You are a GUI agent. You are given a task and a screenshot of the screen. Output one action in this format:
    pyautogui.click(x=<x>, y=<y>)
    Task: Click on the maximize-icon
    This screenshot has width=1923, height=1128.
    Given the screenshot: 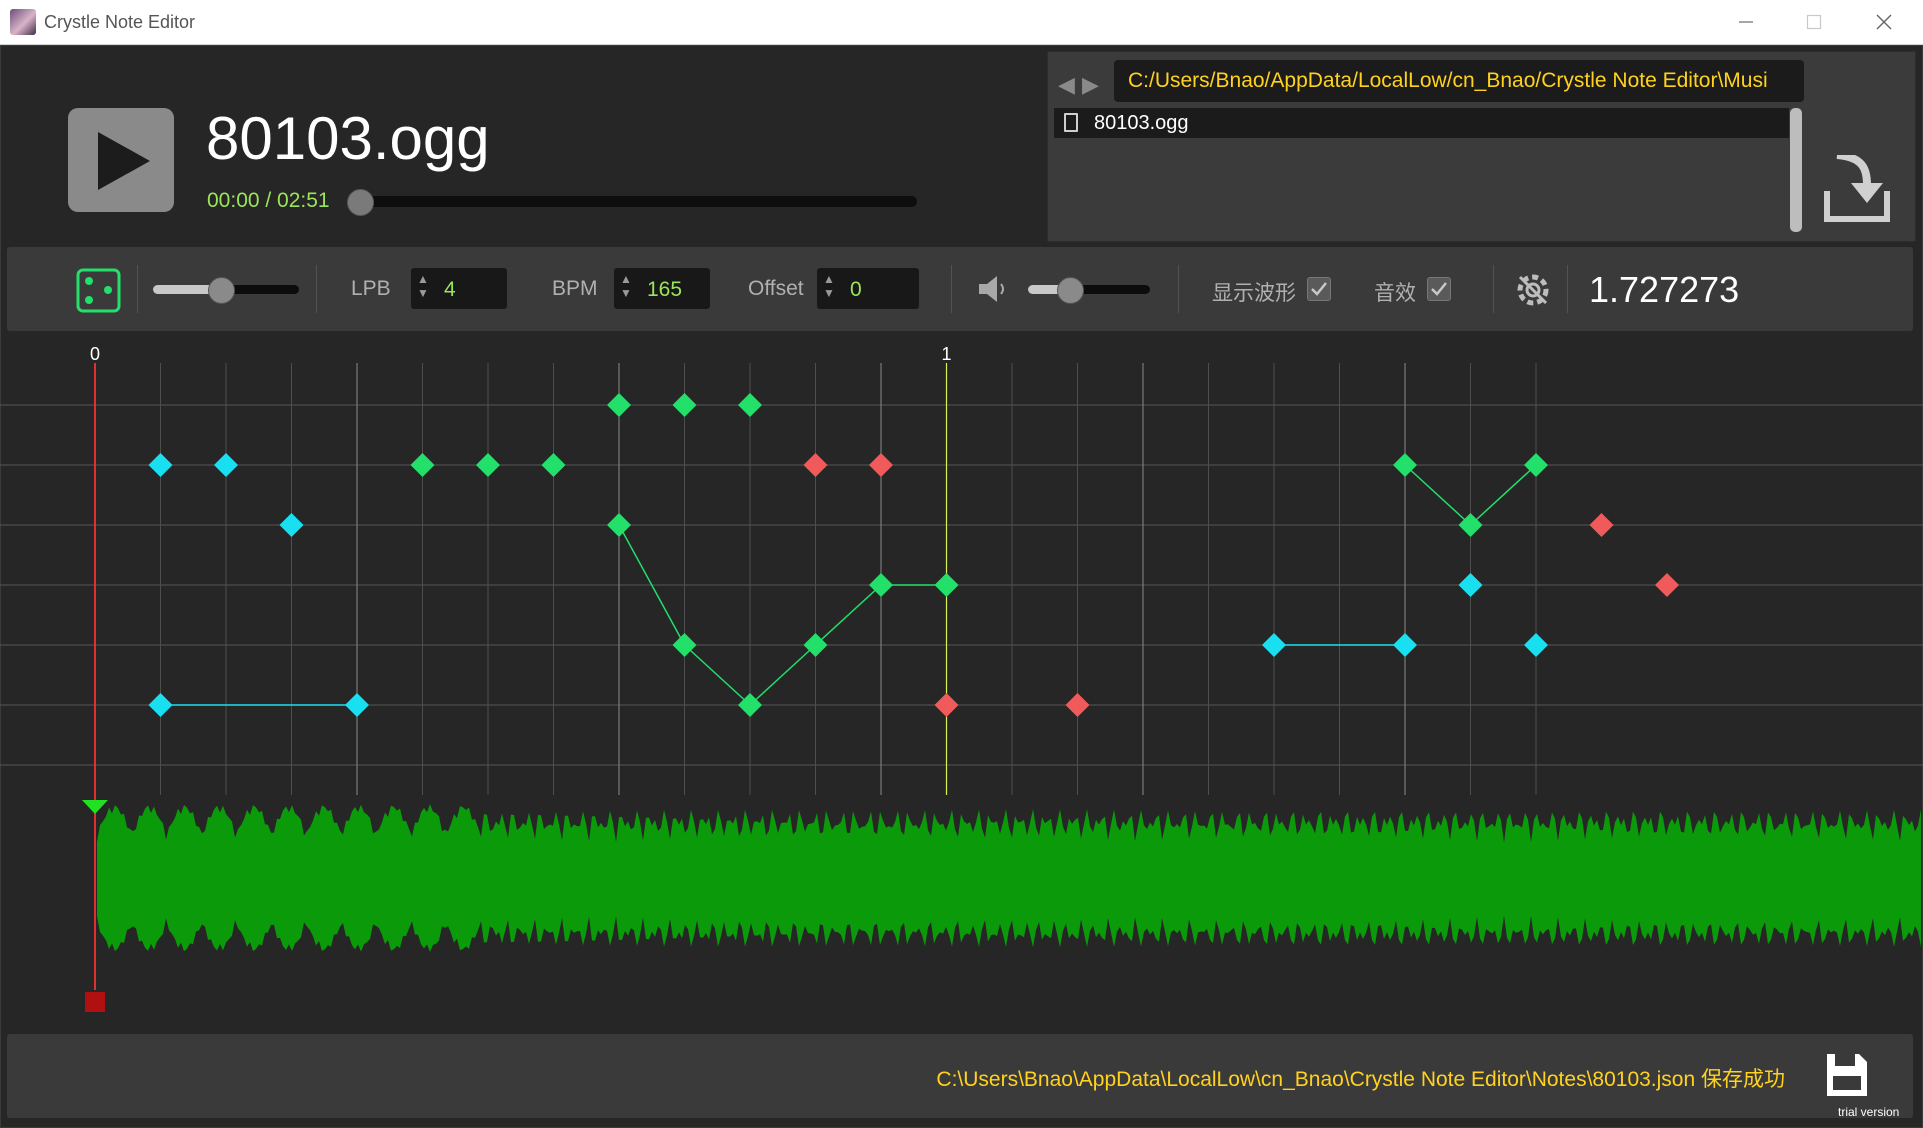 What is the action you would take?
    pyautogui.click(x=1814, y=22)
    